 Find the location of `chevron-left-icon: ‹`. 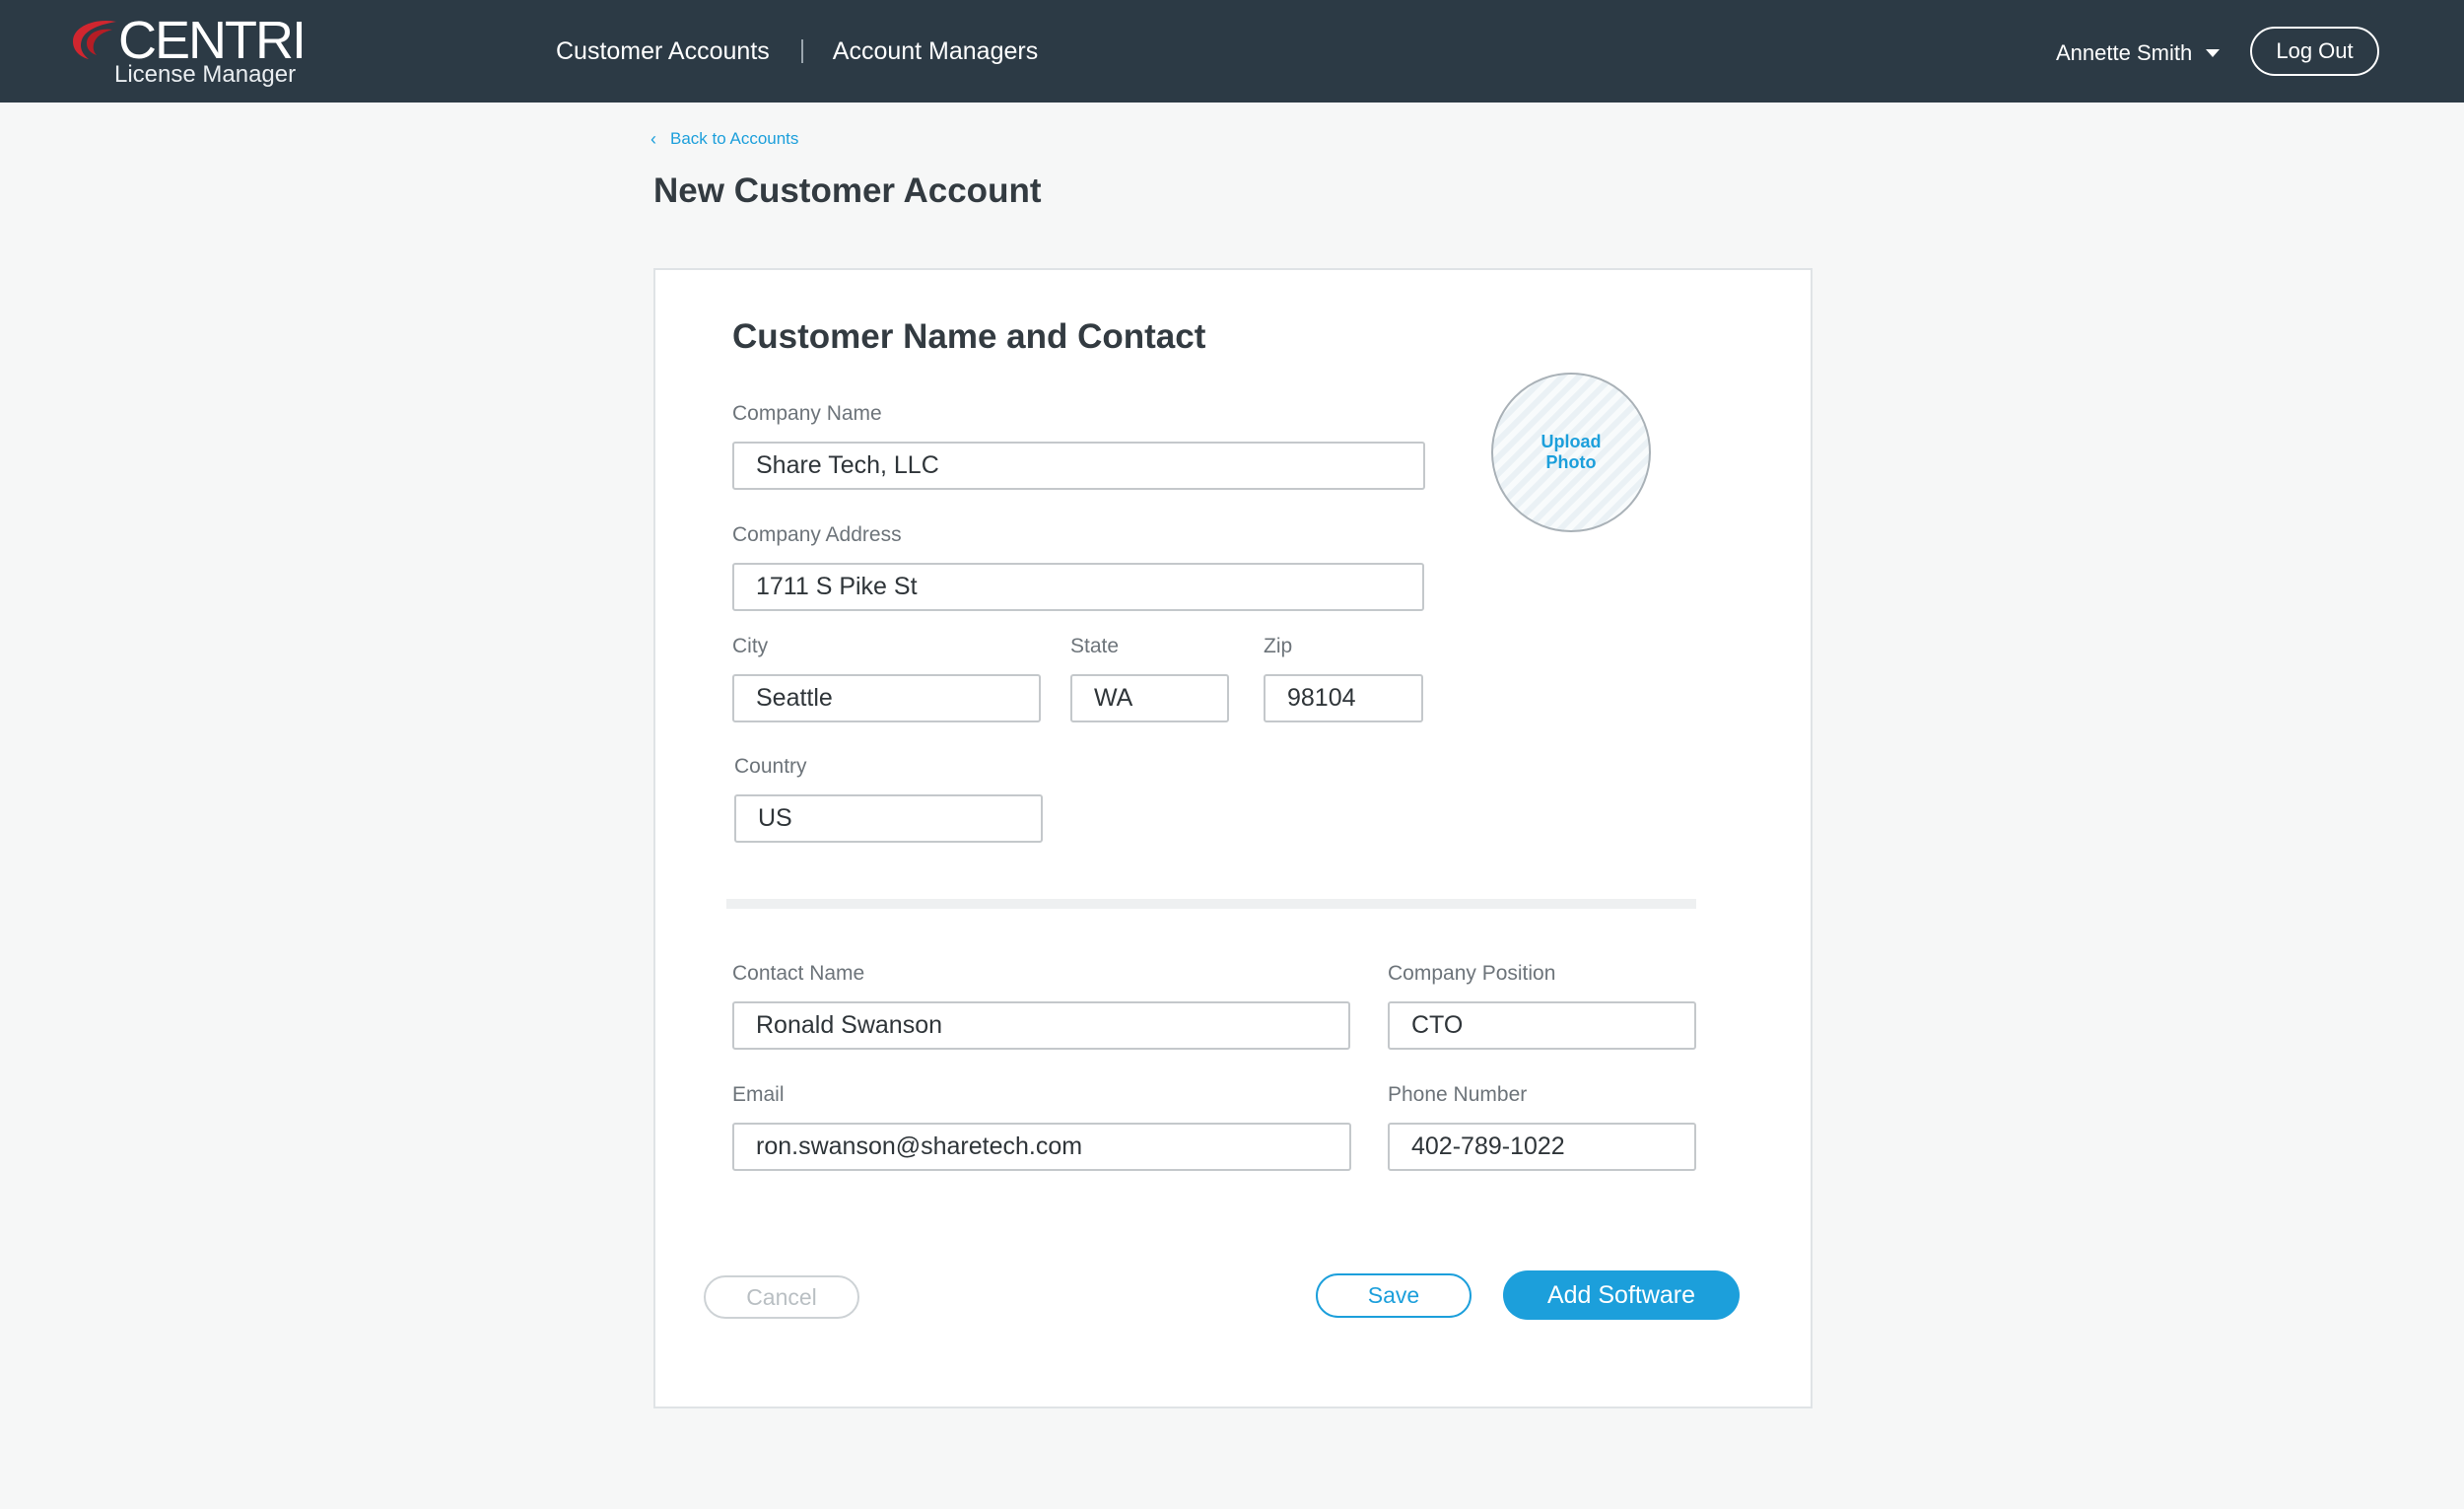

chevron-left-icon: ‹ is located at coordinates (653, 139).